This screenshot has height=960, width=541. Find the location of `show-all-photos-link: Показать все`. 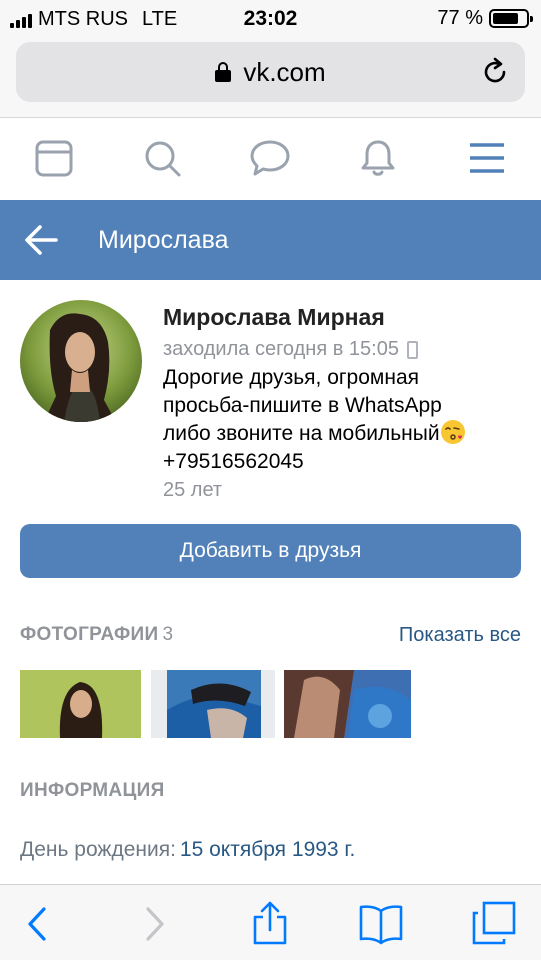

show-all-photos-link: Показать все is located at coordinates (460, 635).